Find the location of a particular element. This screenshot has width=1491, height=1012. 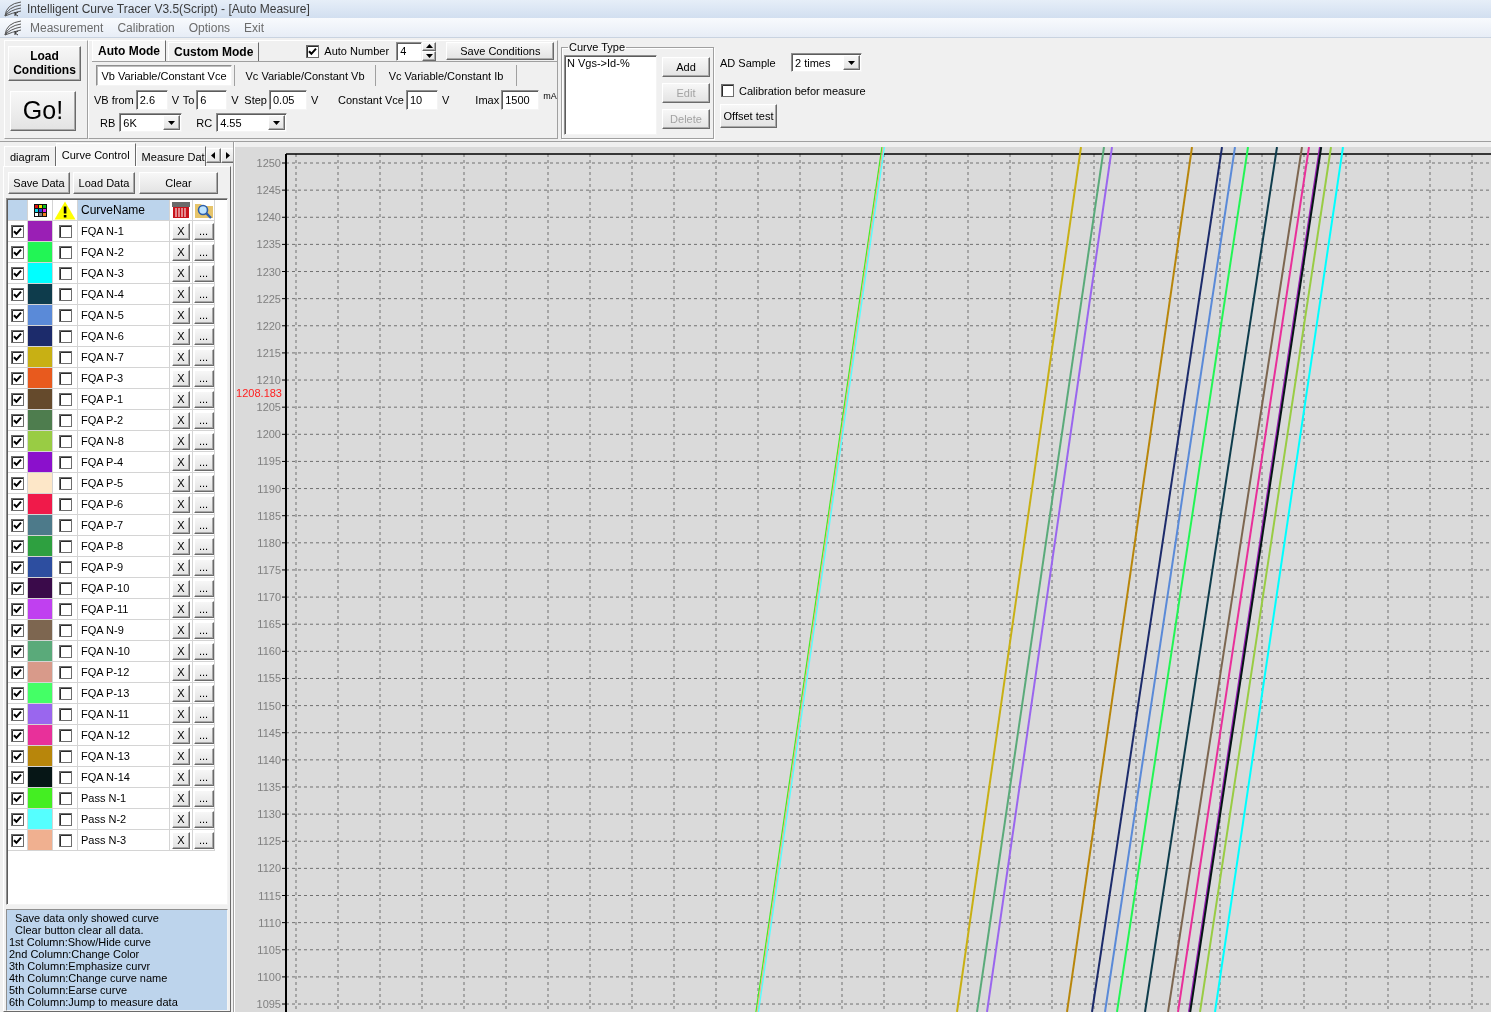

auto-number-field: 4 is located at coordinates (409, 51).